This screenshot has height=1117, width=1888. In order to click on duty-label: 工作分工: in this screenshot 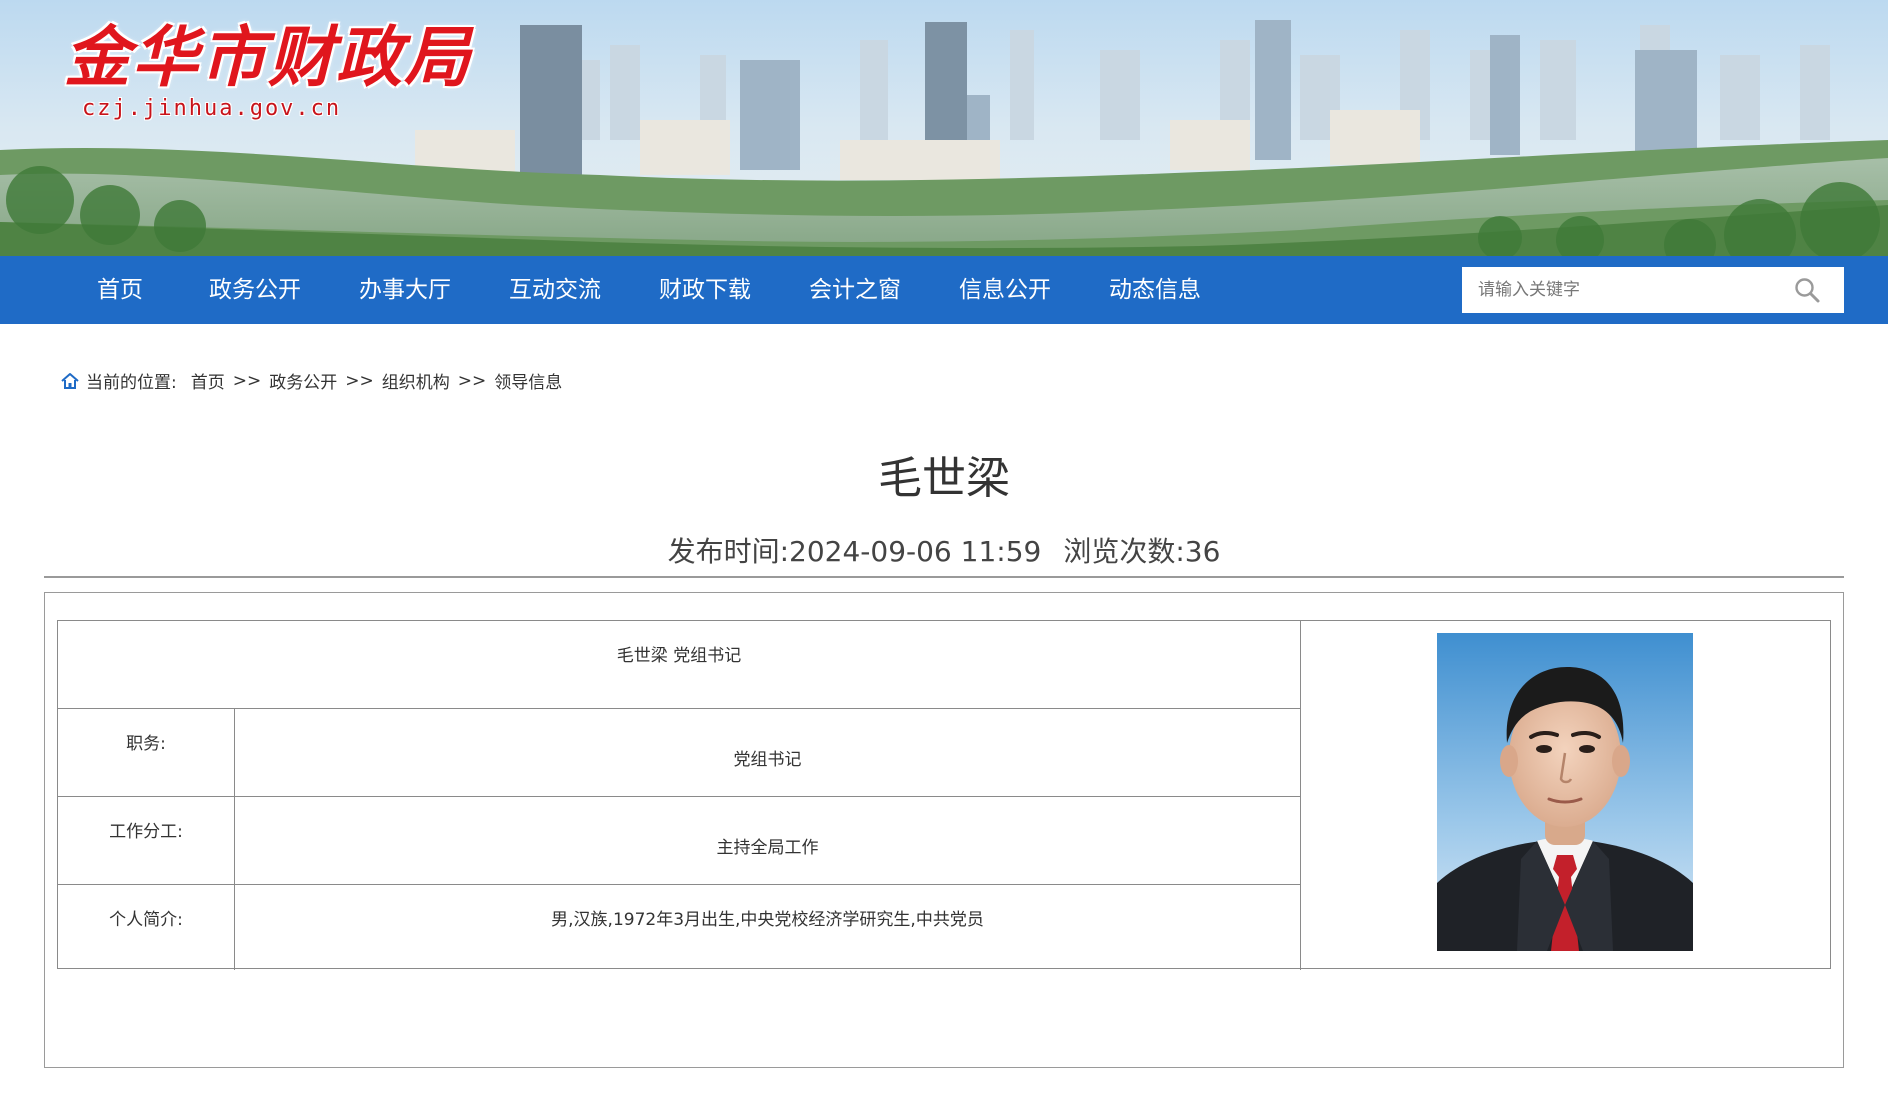, I will do `click(146, 841)`.